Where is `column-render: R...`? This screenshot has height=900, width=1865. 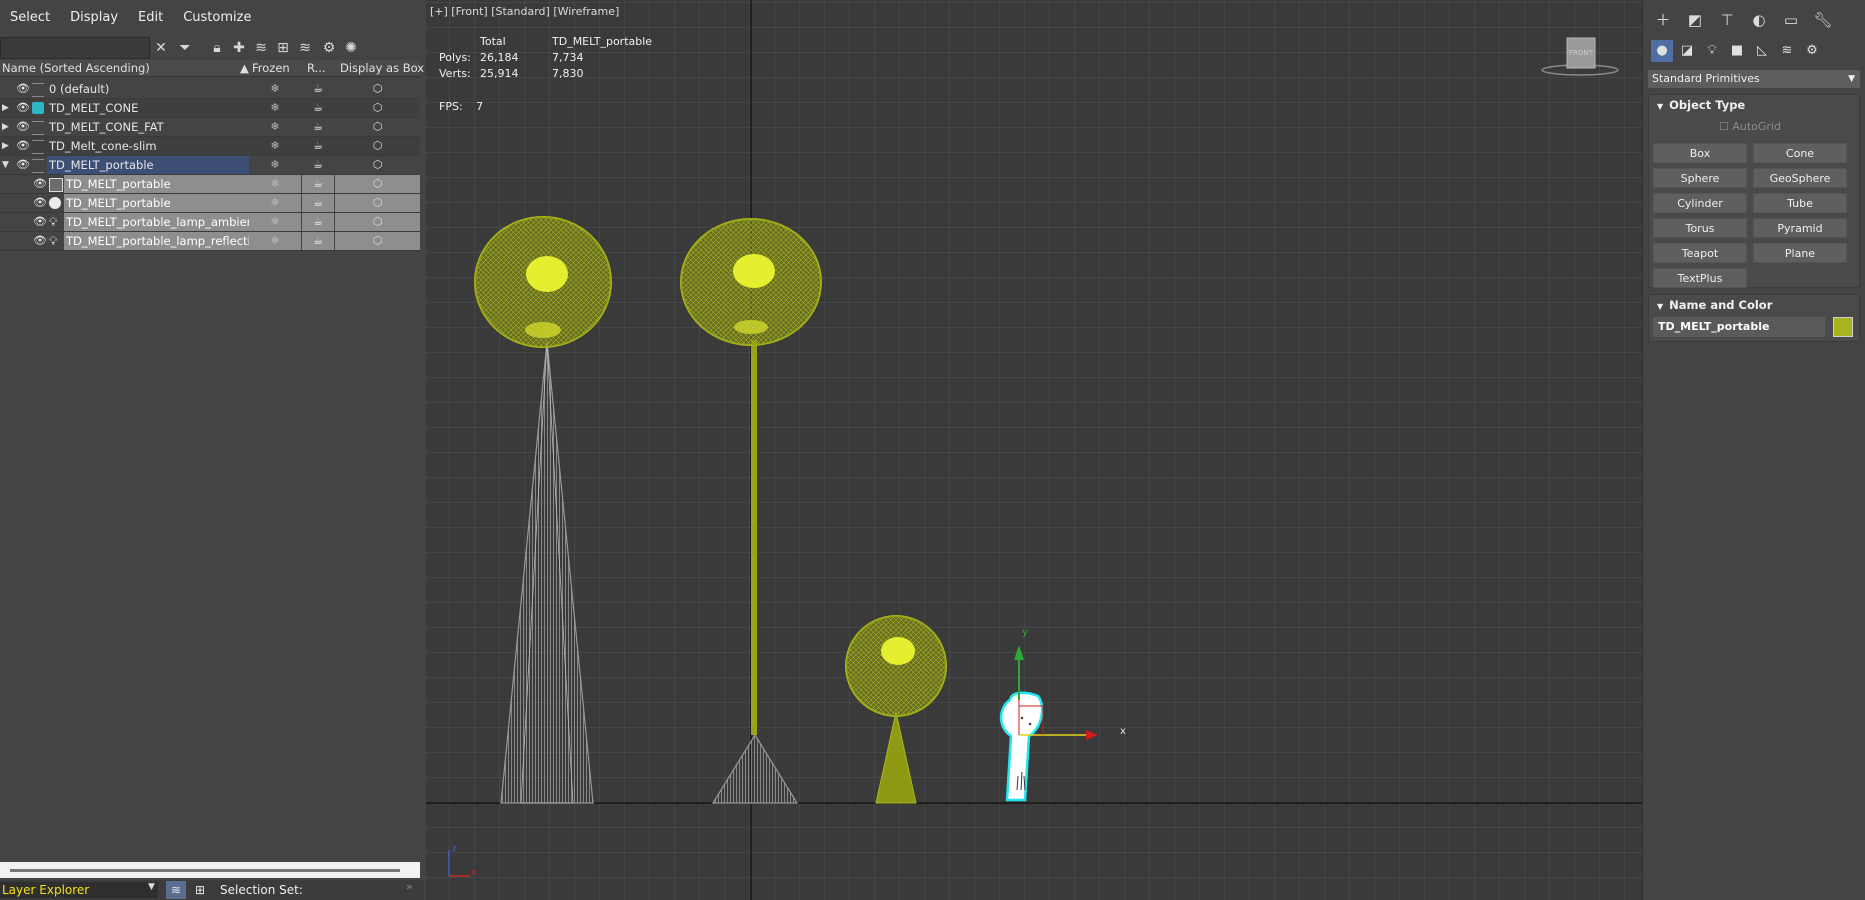 column-render: R... is located at coordinates (316, 68).